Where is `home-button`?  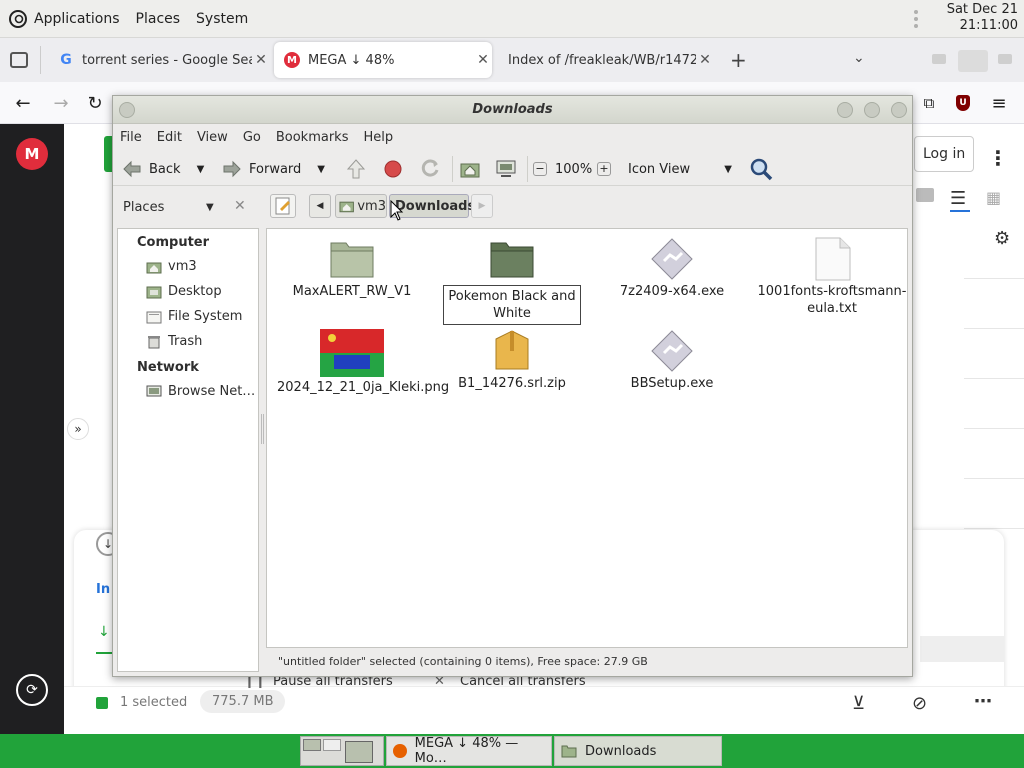 home-button is located at coordinates (470, 169).